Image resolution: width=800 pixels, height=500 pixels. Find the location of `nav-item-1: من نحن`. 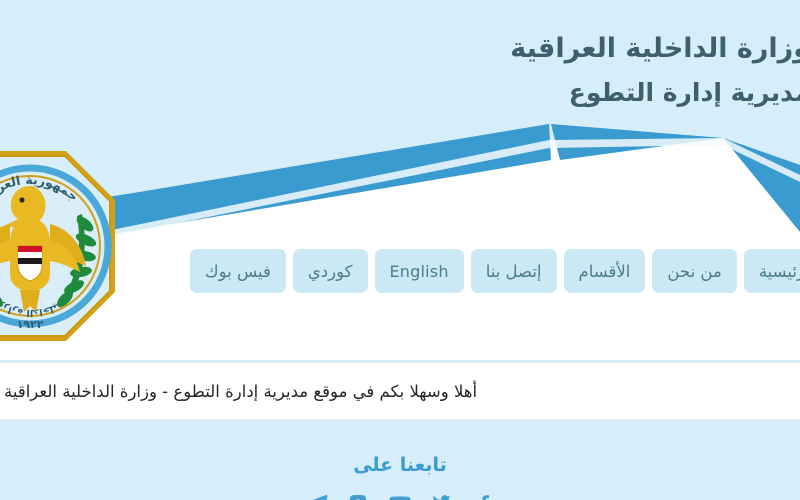

nav-item-1: من نحن is located at coordinates (694, 271).